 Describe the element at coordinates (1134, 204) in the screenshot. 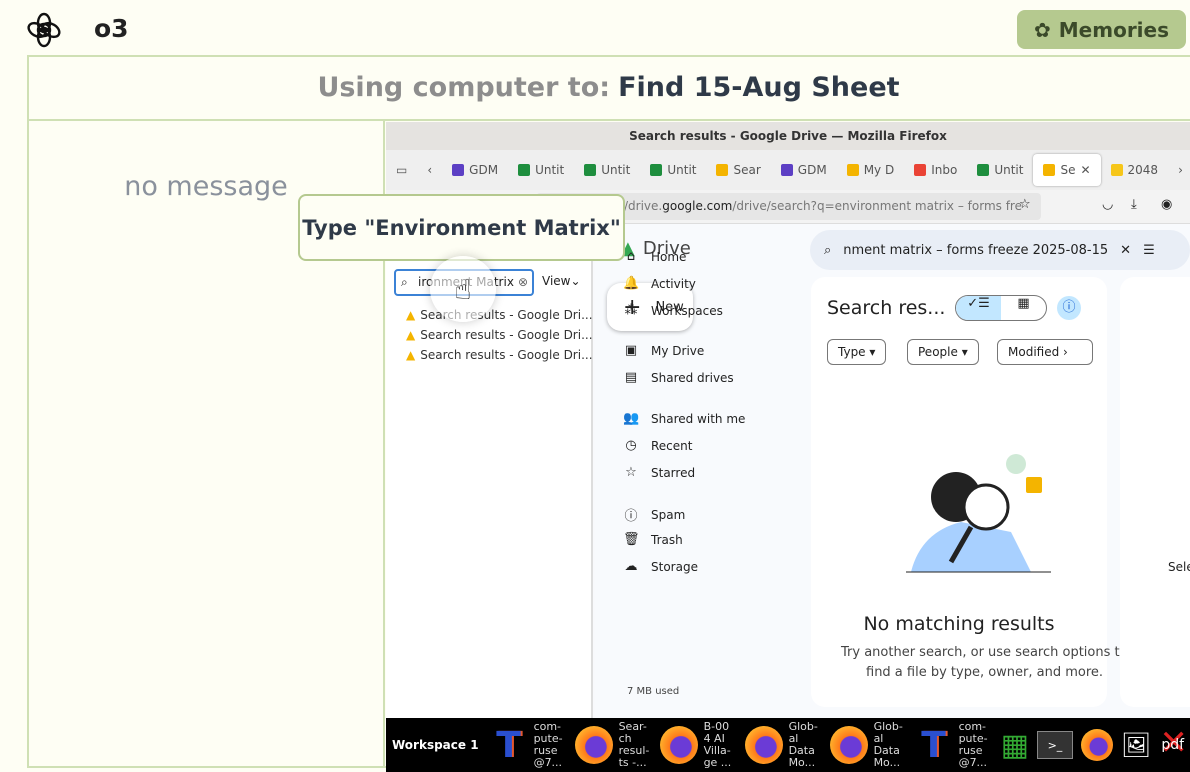

I see `download-icon: ⤓` at that location.